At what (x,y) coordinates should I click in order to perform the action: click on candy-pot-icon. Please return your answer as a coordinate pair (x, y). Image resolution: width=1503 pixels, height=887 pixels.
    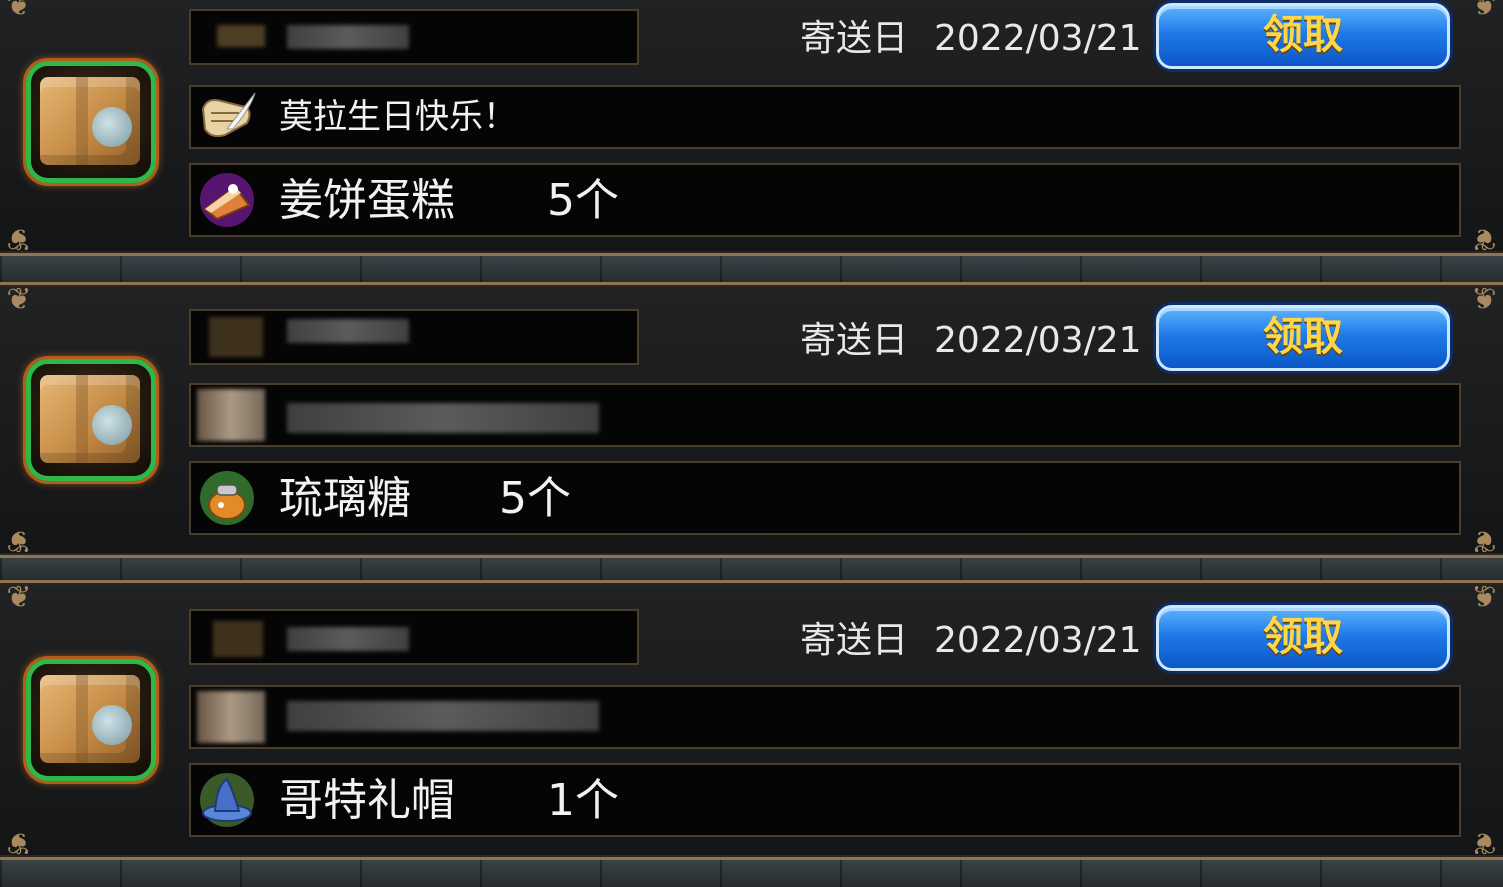
    Looking at the image, I should click on (227, 498).